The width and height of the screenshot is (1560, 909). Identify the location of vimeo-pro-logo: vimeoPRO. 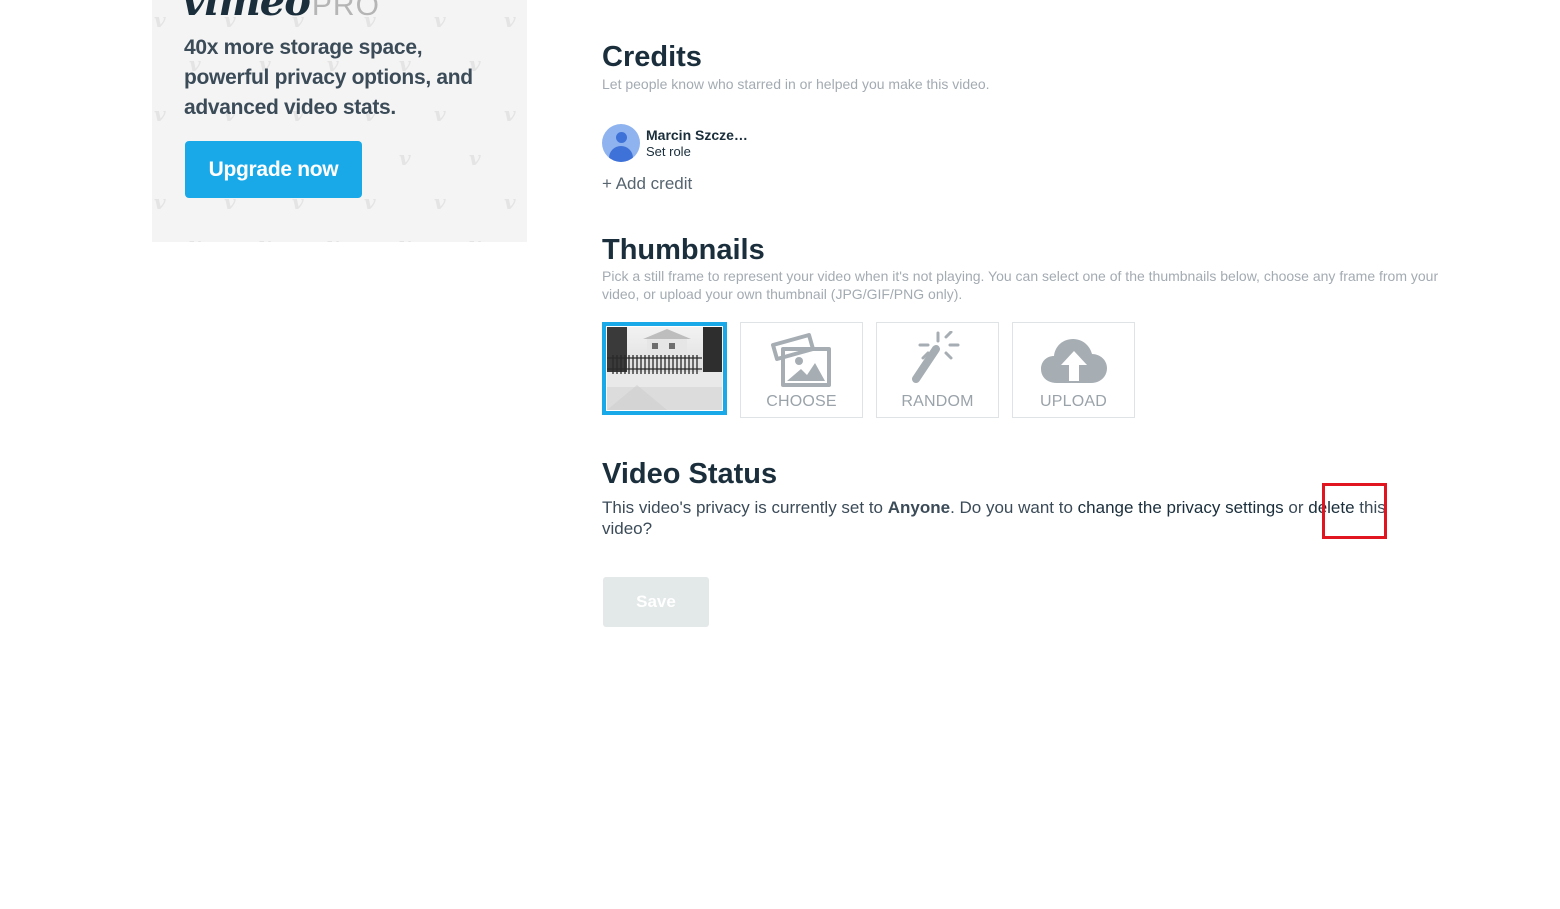
(281, 12).